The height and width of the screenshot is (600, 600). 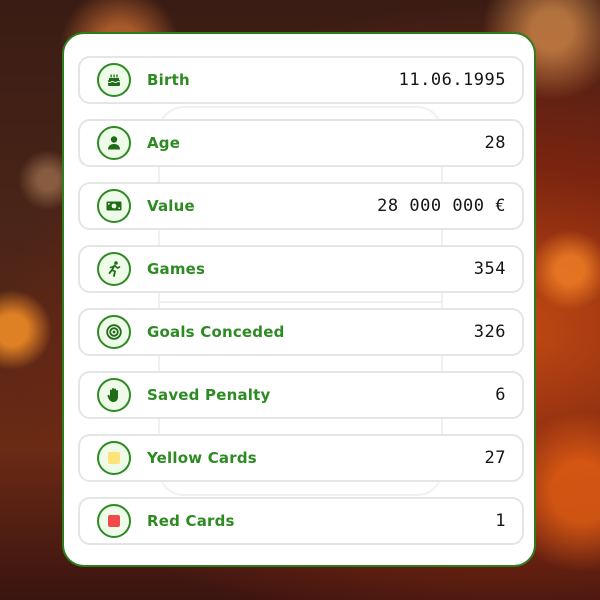 What do you see at coordinates (452, 80) in the screenshot?
I see `stat-value: 11.06.1995` at bounding box center [452, 80].